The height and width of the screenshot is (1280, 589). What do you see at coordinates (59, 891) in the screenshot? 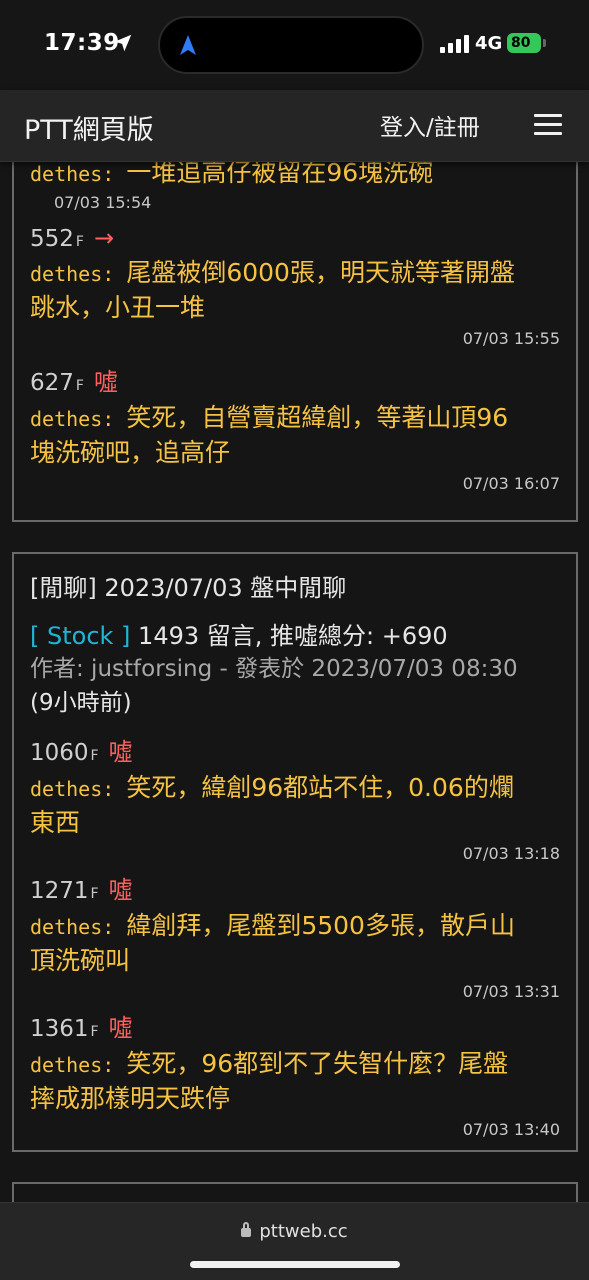
I see `comment-floor: 1271` at bounding box center [59, 891].